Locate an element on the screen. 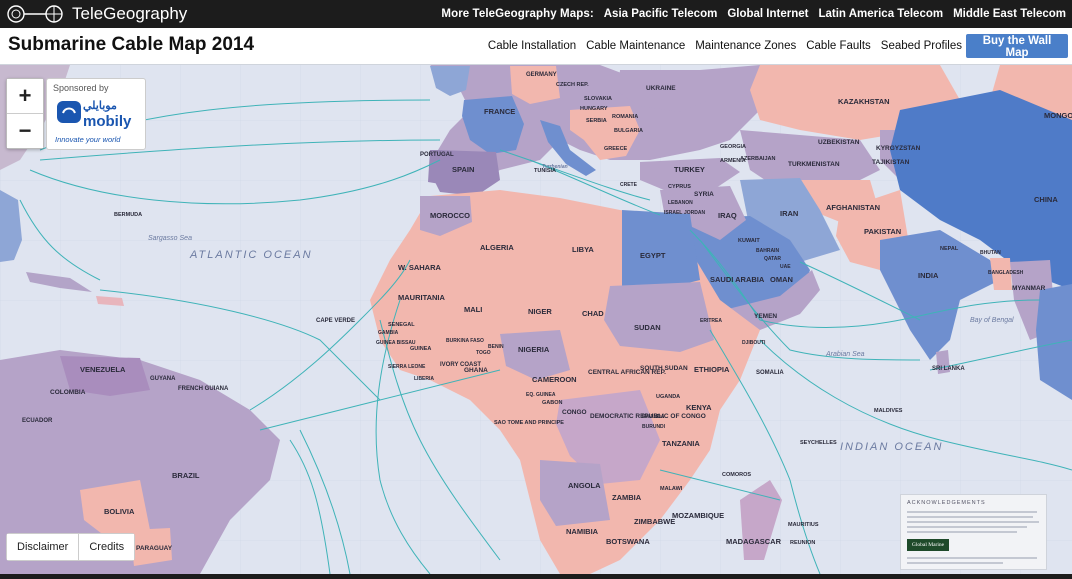 Image resolution: width=1072 pixels, height=579 pixels. acknowledgements-panel: ACKNOWLEDGEMENTS Global Marine is located at coordinates (973, 532).